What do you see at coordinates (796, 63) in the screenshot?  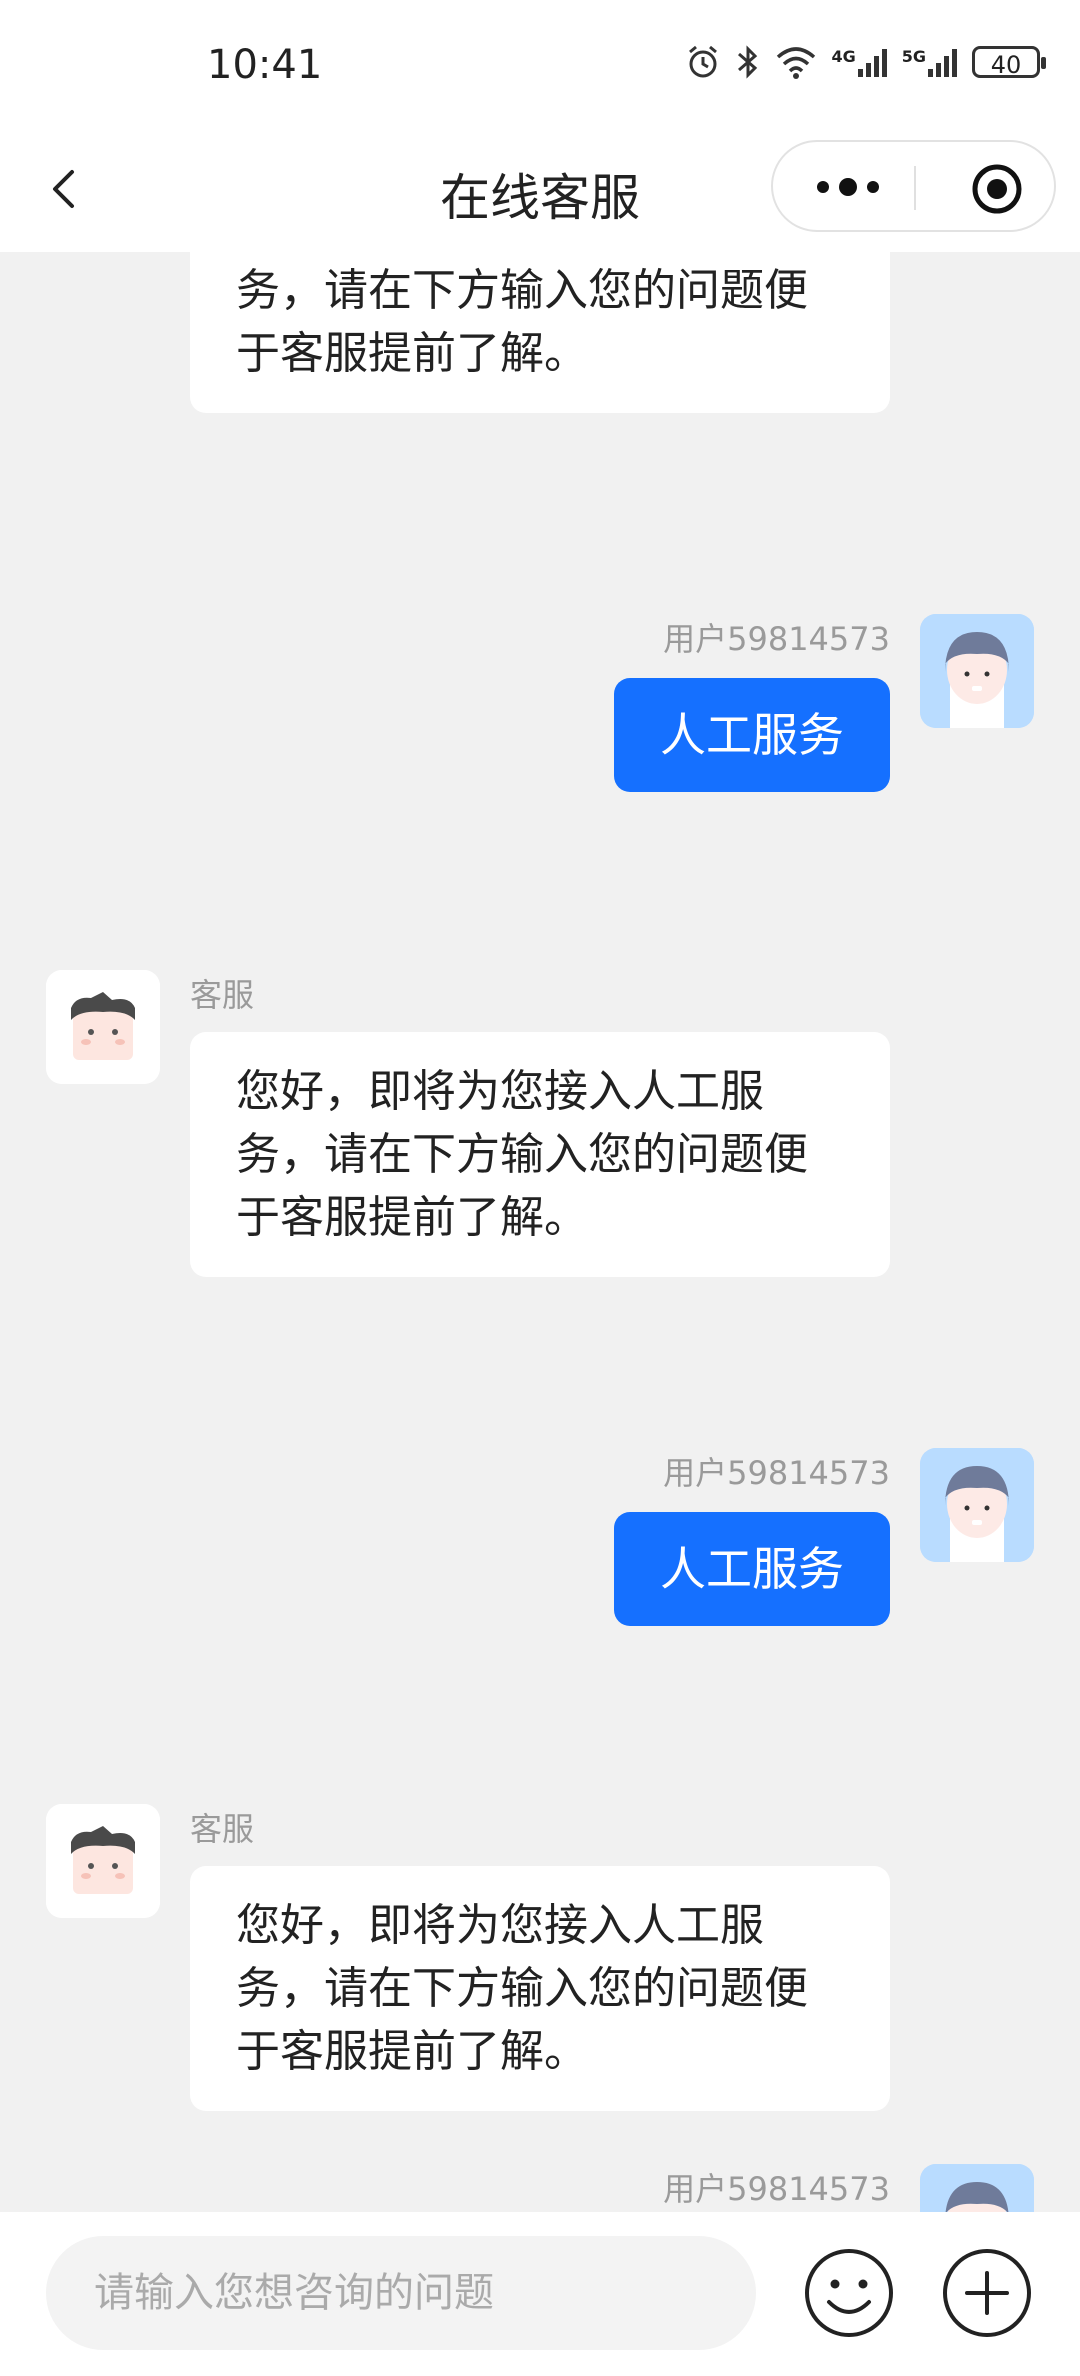 I see `wifi-icon` at bounding box center [796, 63].